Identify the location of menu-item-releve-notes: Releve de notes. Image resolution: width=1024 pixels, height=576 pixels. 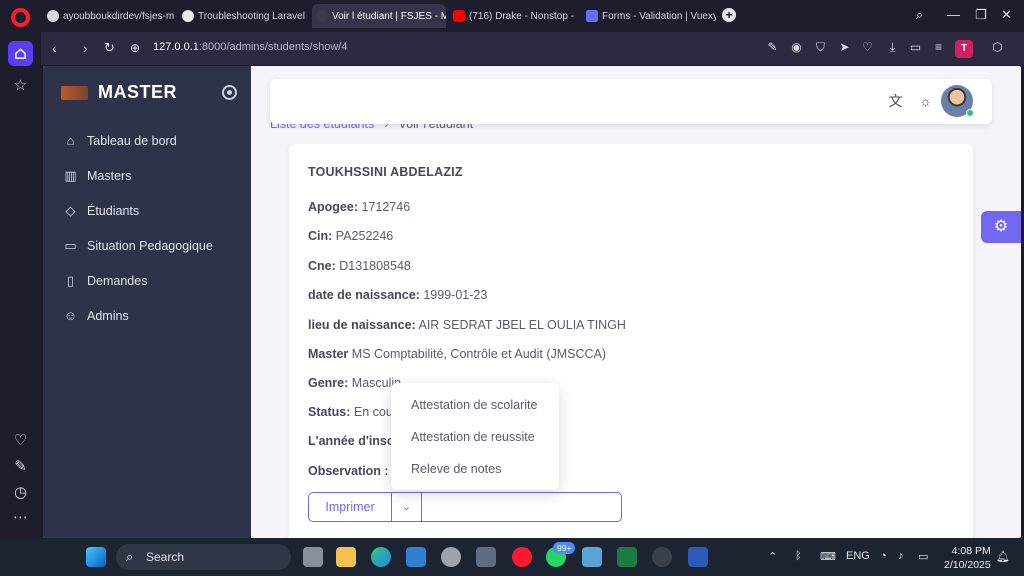
(456, 469).